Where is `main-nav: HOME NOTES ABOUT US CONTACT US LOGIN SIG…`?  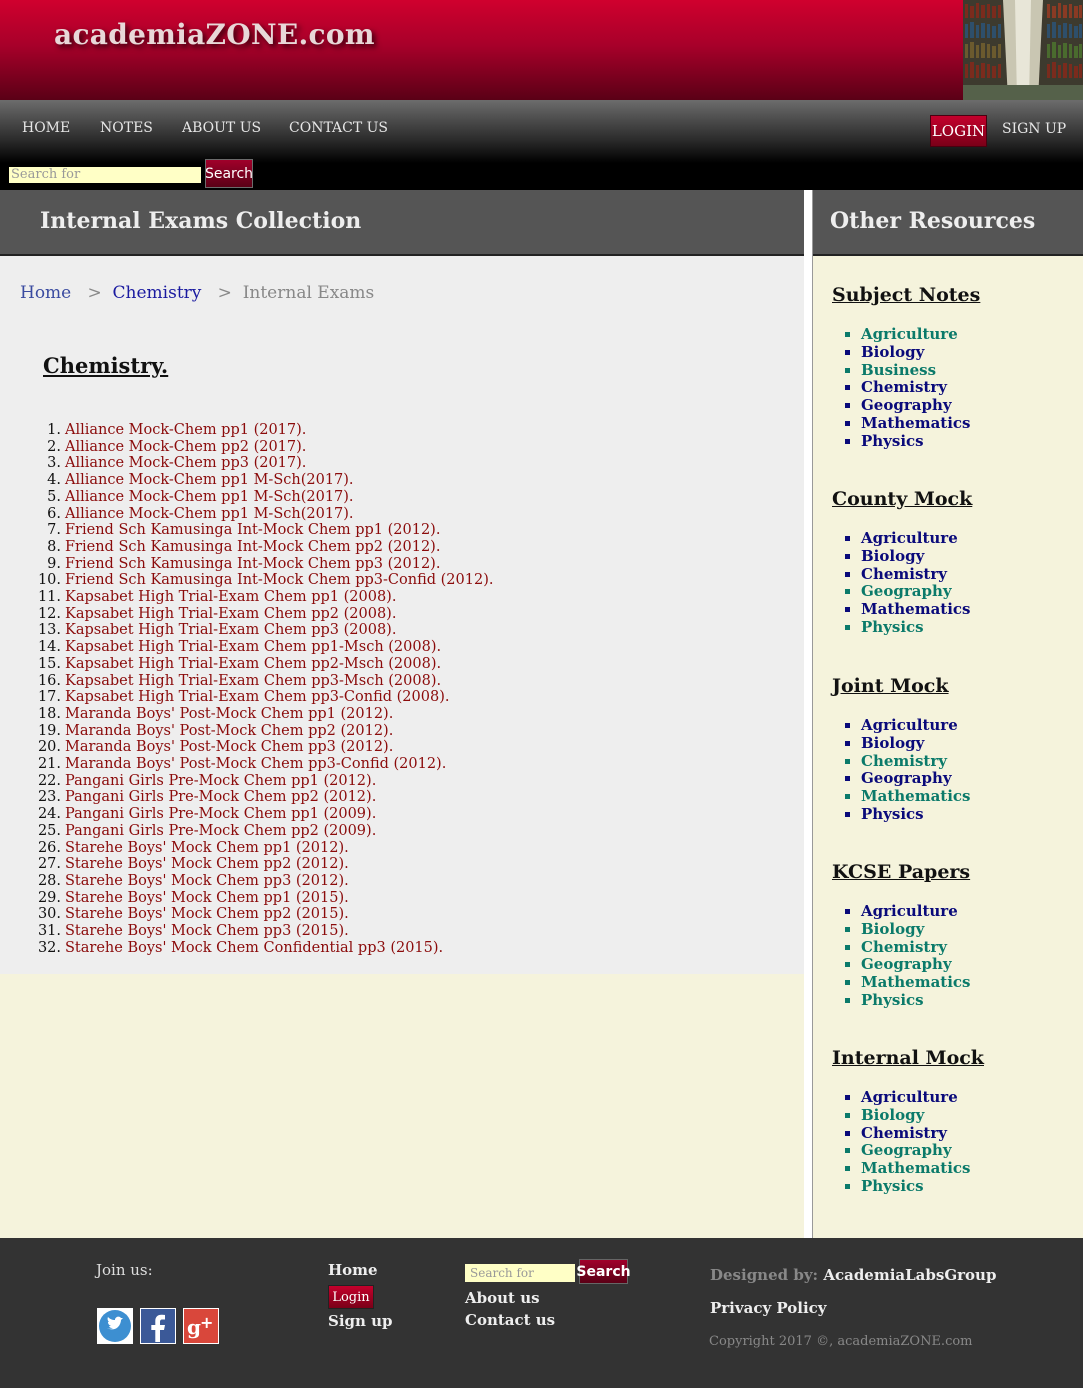 main-nav: HOME NOTES ABOUT US CONTACT US LOGIN SIG… is located at coordinates (541, 145).